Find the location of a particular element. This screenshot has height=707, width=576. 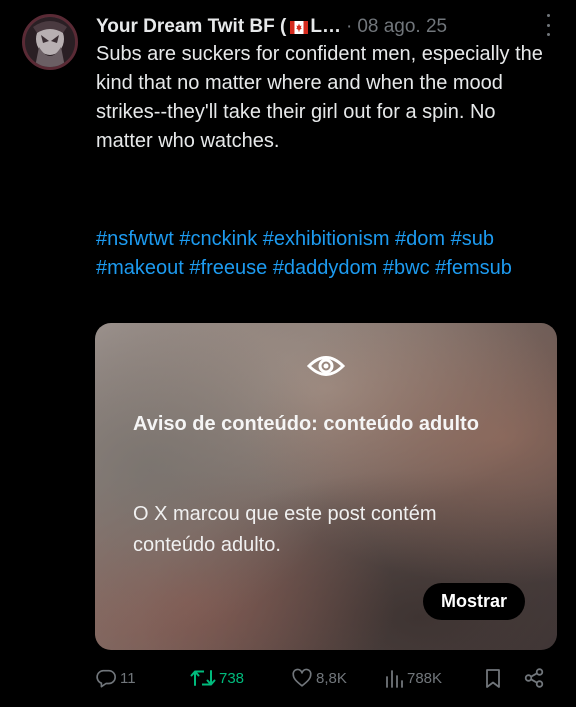

heart-icon is located at coordinates (302, 677).